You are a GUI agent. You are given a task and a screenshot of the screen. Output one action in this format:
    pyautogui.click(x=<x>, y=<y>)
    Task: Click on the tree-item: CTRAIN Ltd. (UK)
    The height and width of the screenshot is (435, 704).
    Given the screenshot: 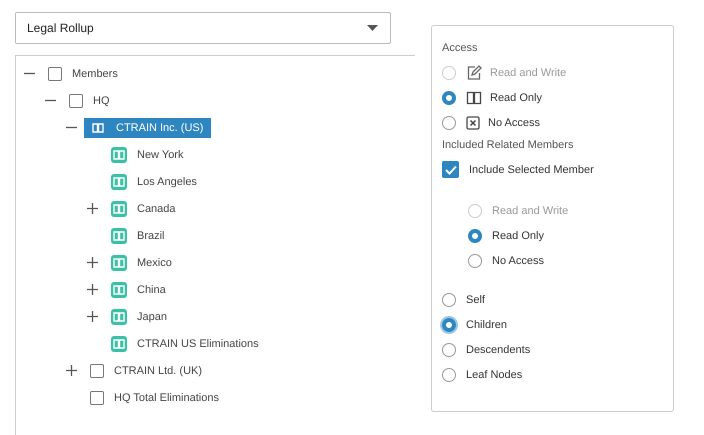 What is the action you would take?
    pyautogui.click(x=158, y=370)
    